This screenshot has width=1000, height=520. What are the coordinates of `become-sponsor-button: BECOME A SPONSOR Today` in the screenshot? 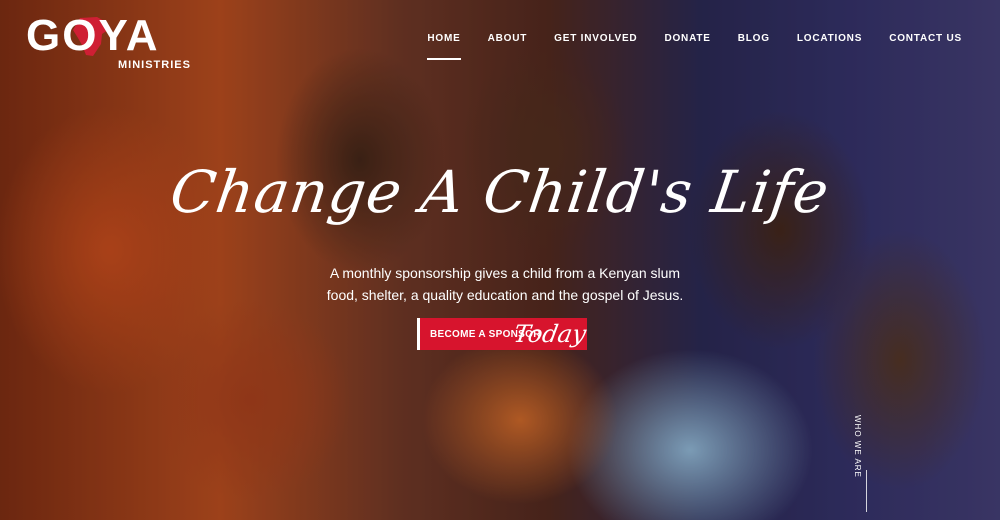 It's located at (503, 334).